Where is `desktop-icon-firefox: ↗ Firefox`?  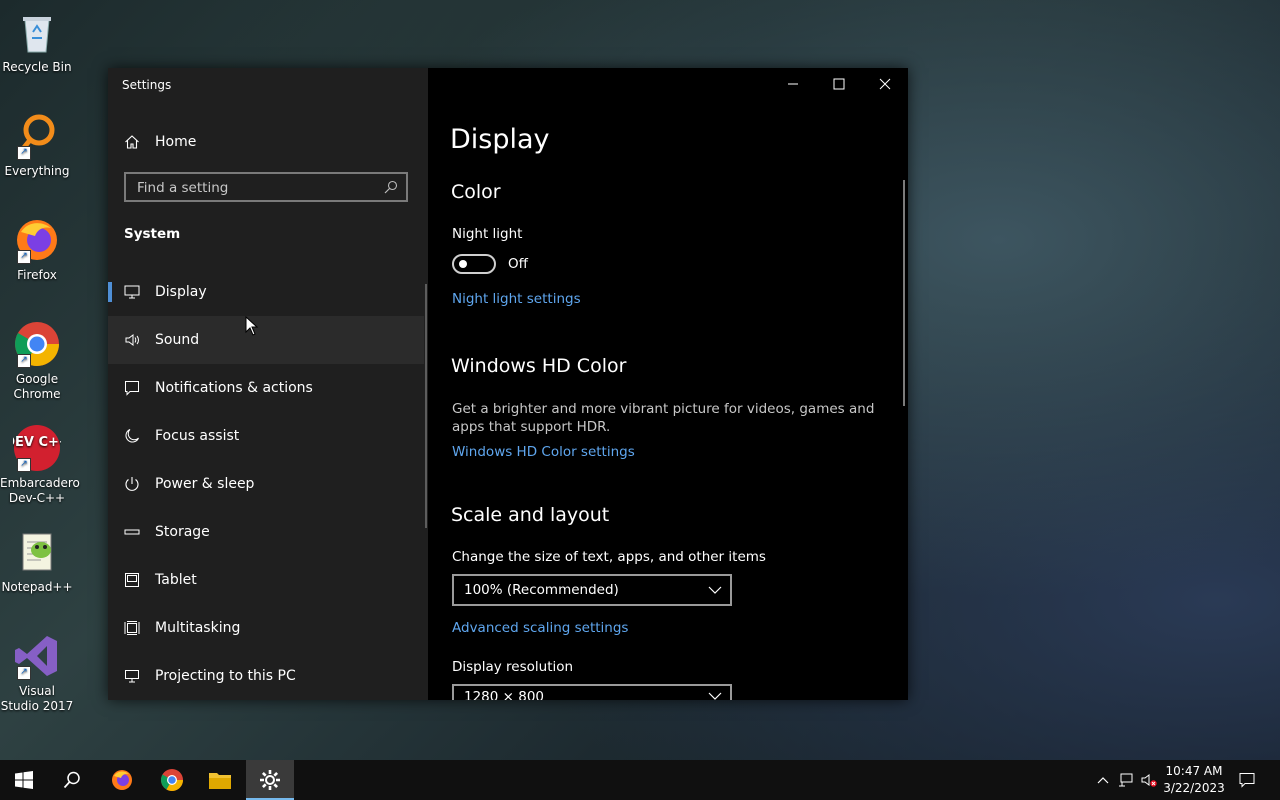 desktop-icon-firefox: ↗ Firefox is located at coordinates (37, 249).